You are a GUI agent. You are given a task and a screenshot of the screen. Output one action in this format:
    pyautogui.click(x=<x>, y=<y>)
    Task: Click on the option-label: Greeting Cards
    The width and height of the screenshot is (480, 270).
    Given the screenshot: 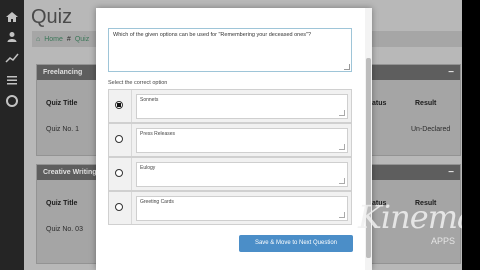 What is the action you would take?
    pyautogui.click(x=157, y=202)
    